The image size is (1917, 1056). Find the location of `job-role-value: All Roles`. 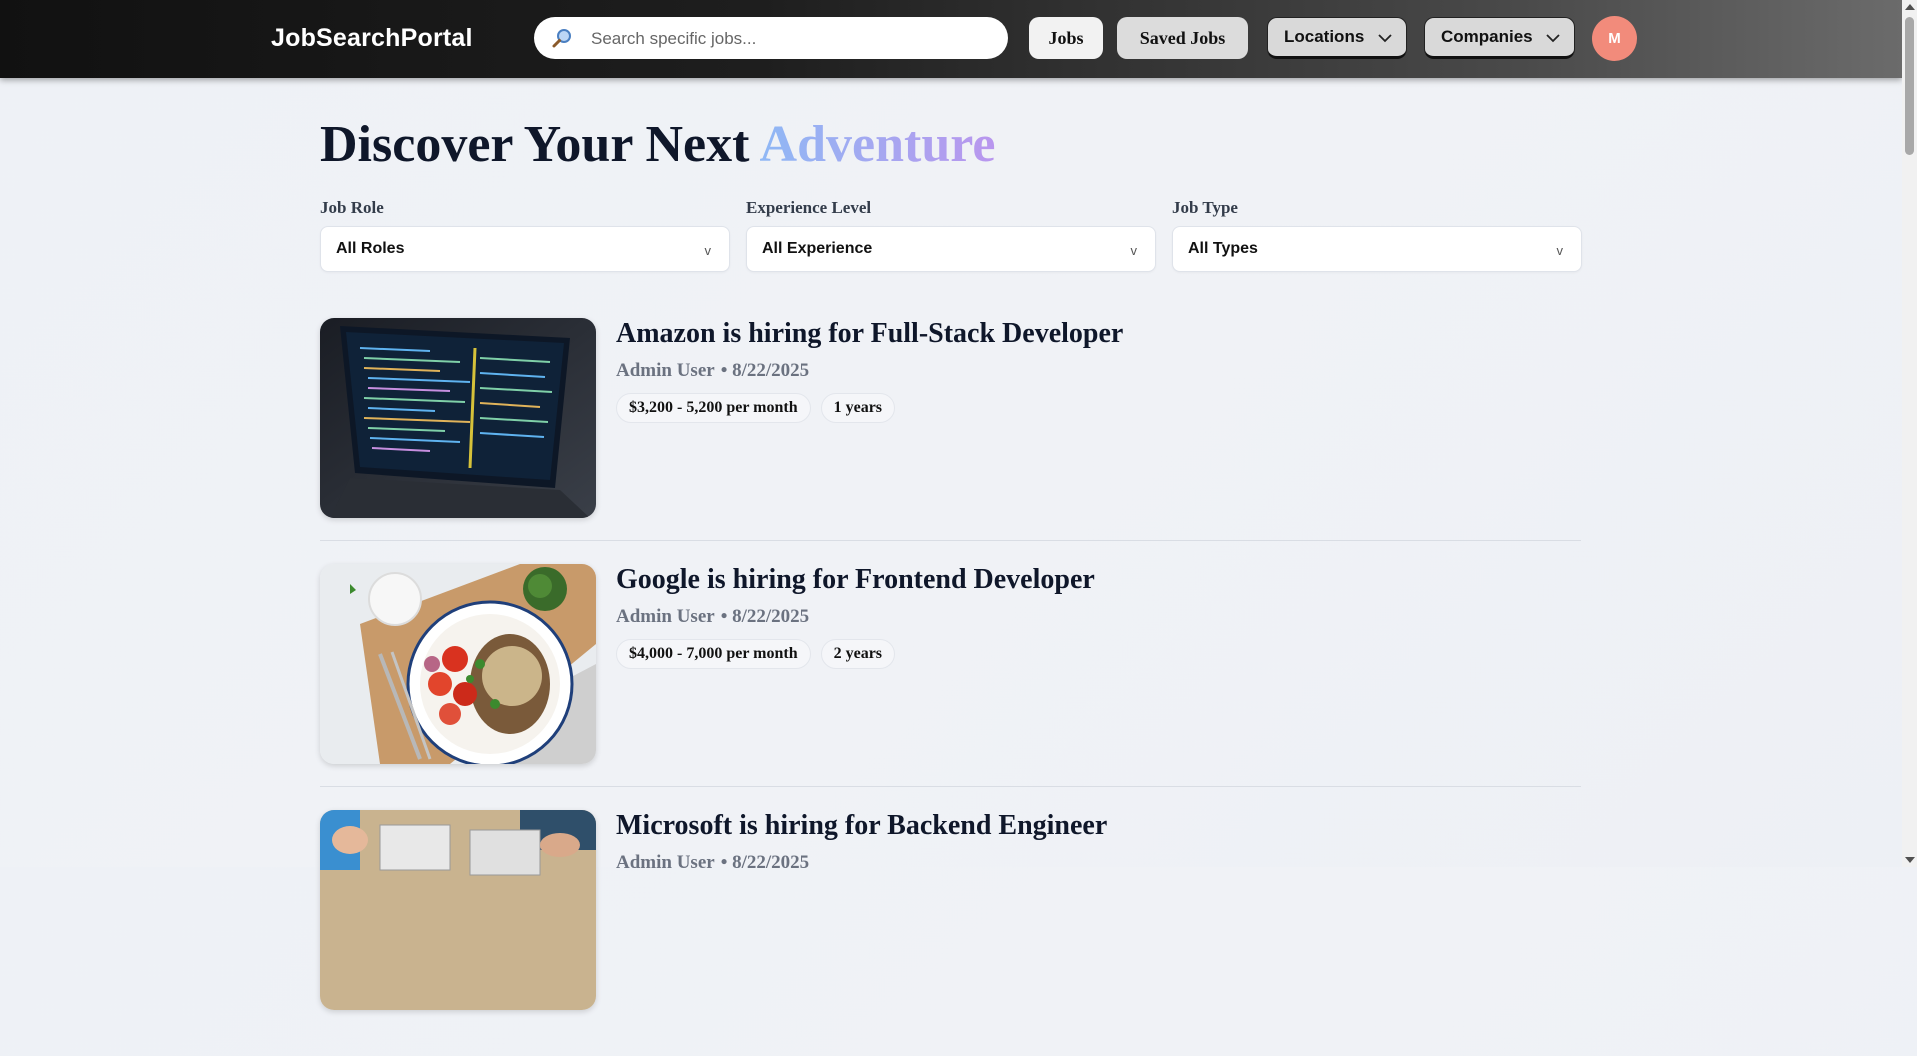

job-role-value: All Roles is located at coordinates (370, 248).